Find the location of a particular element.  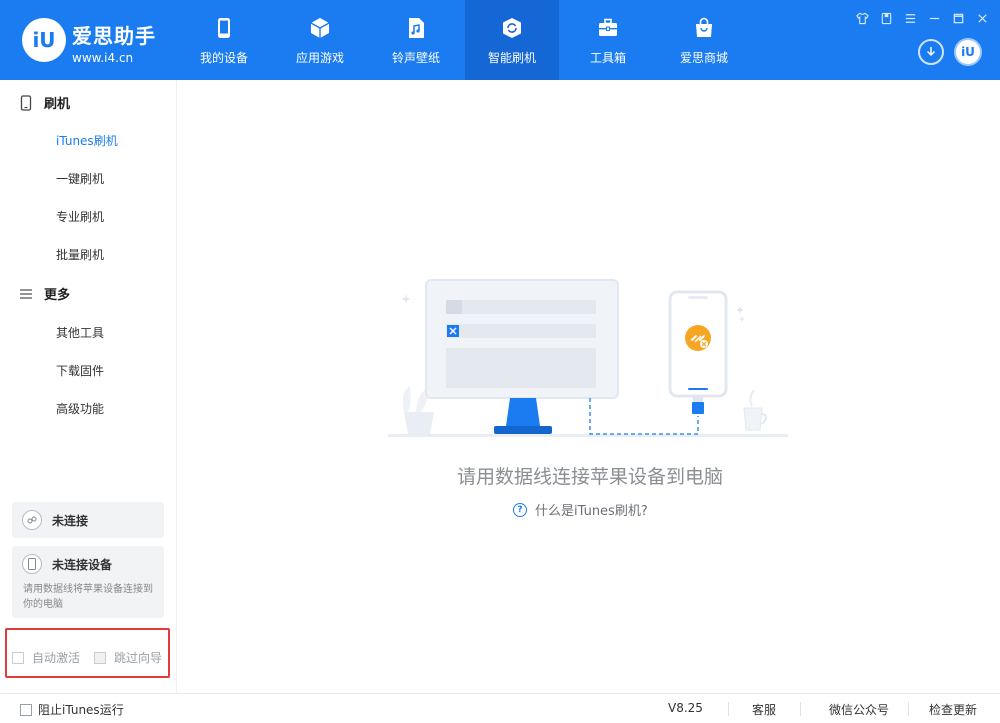

auto-activate-label: 自动激活 is located at coordinates (56, 658).